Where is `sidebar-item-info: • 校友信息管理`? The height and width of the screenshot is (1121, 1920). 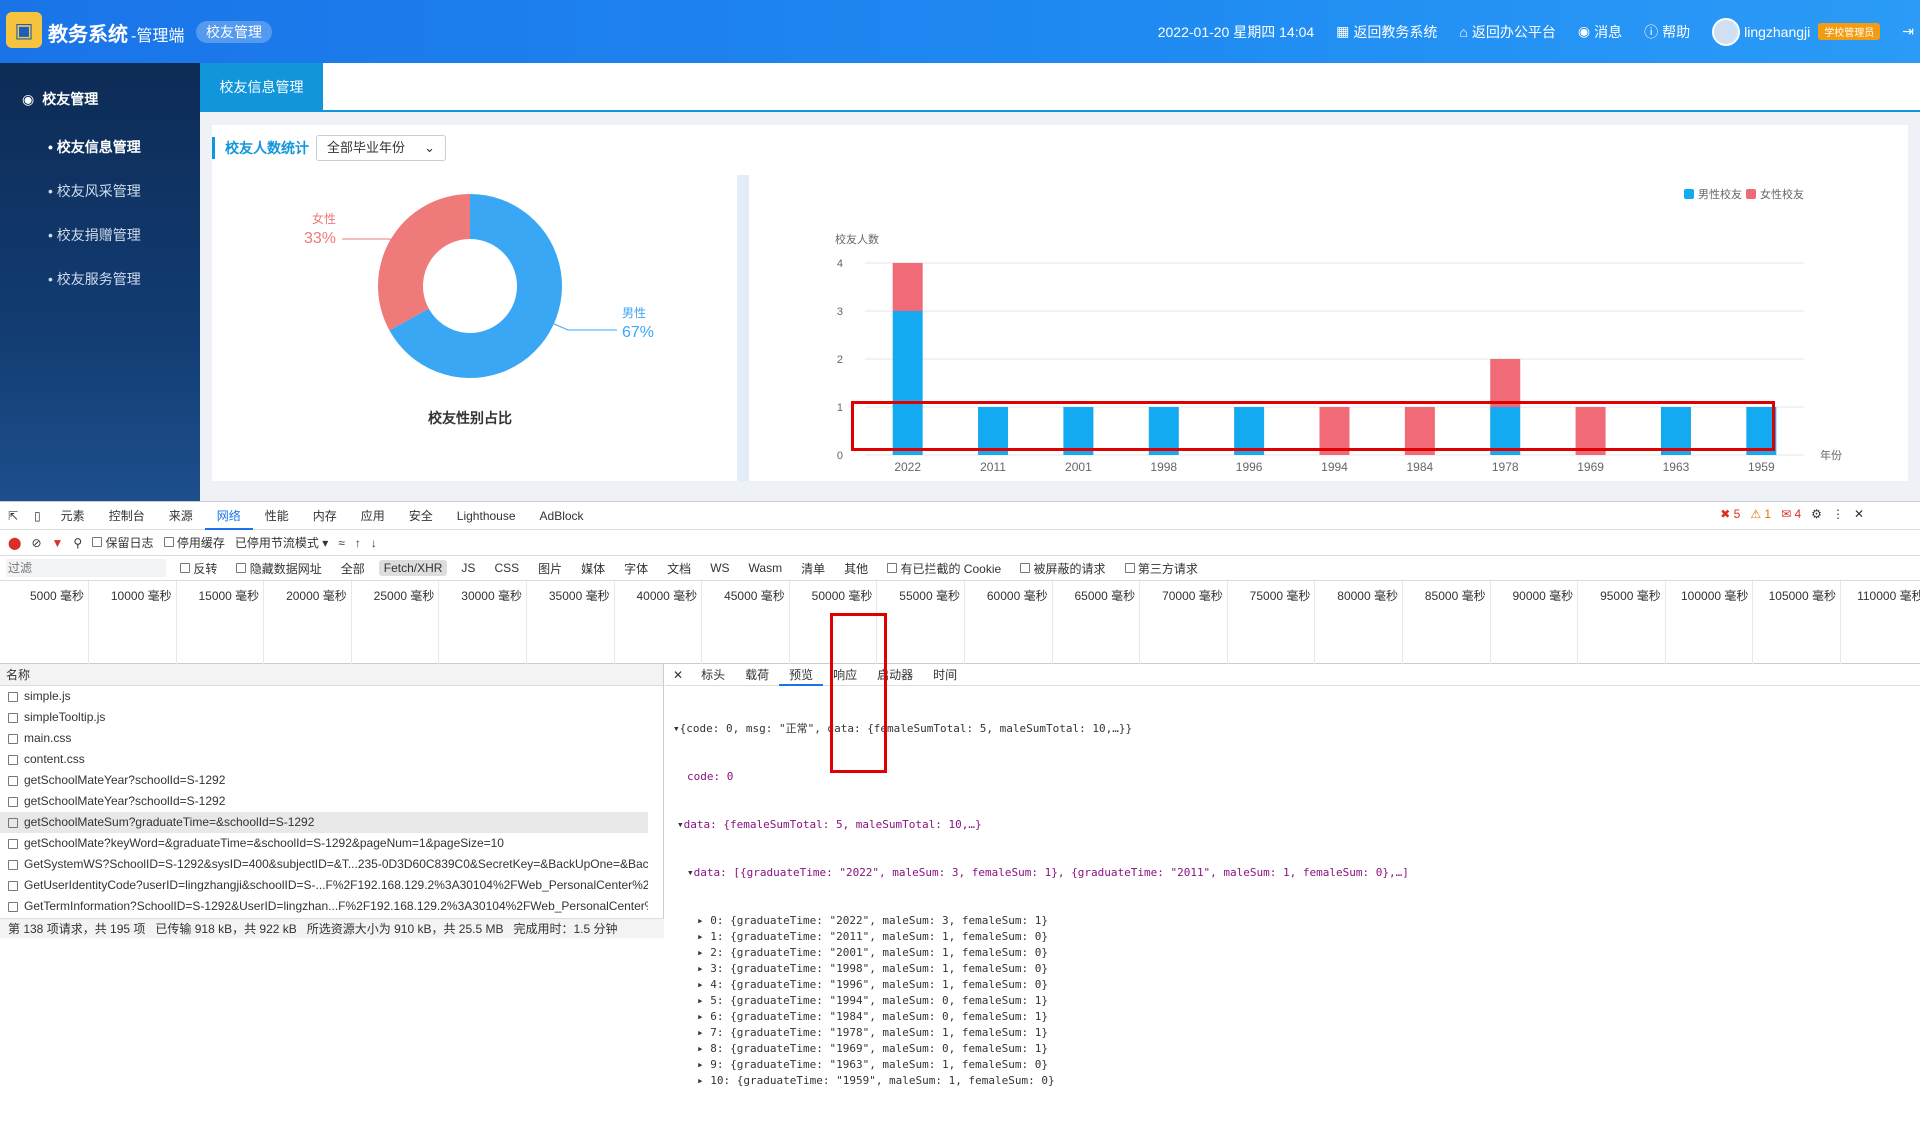
sidebar-item-info: • 校友信息管理 is located at coordinates (94, 147).